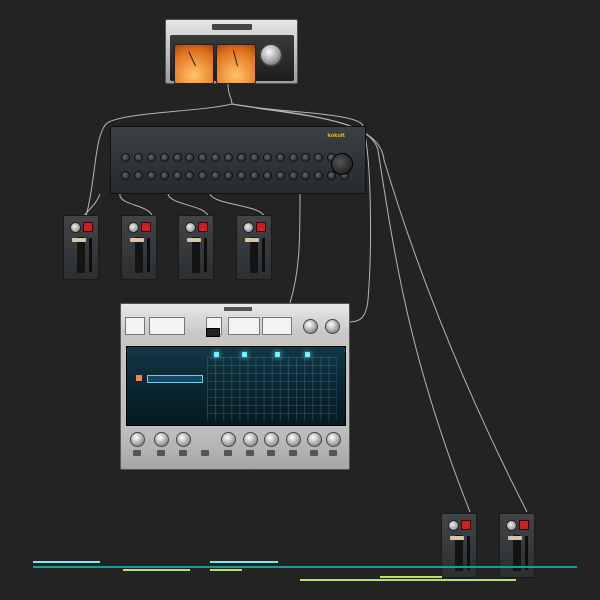 The image size is (600, 600). What do you see at coordinates (332, 326) in the screenshot?
I see `volume-knob` at bounding box center [332, 326].